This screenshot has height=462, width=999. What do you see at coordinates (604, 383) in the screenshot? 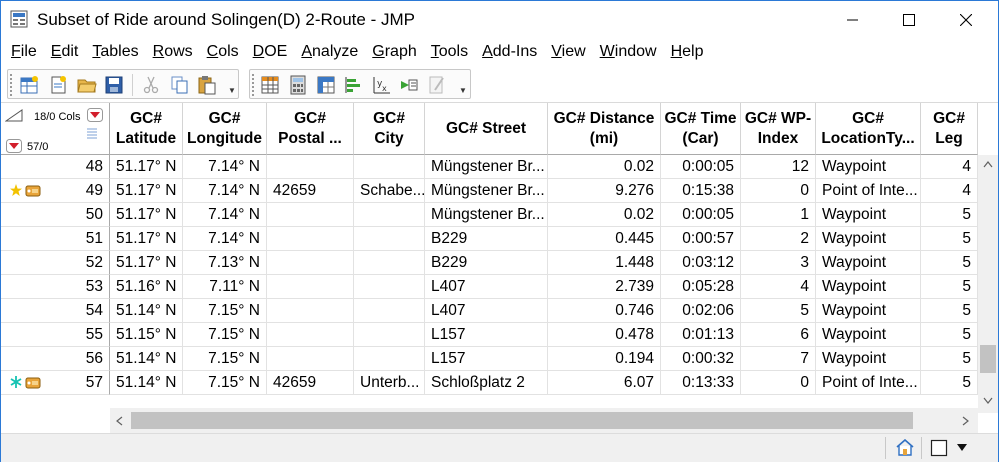
I see `table-cell: 6.07` at bounding box center [604, 383].